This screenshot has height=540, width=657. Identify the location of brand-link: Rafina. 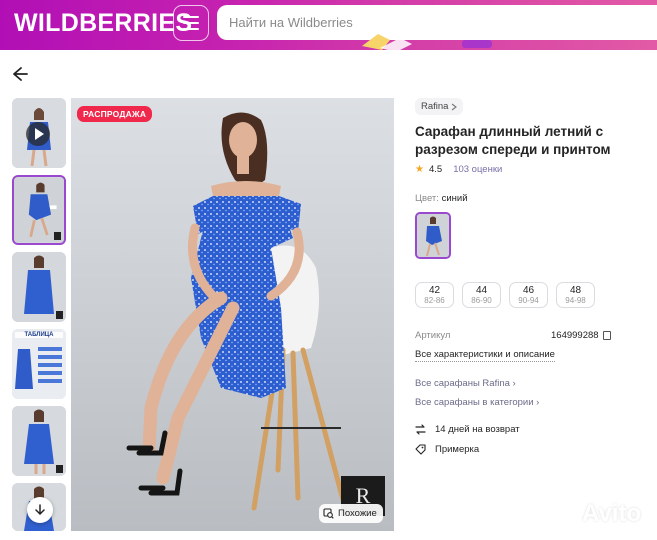
(439, 106).